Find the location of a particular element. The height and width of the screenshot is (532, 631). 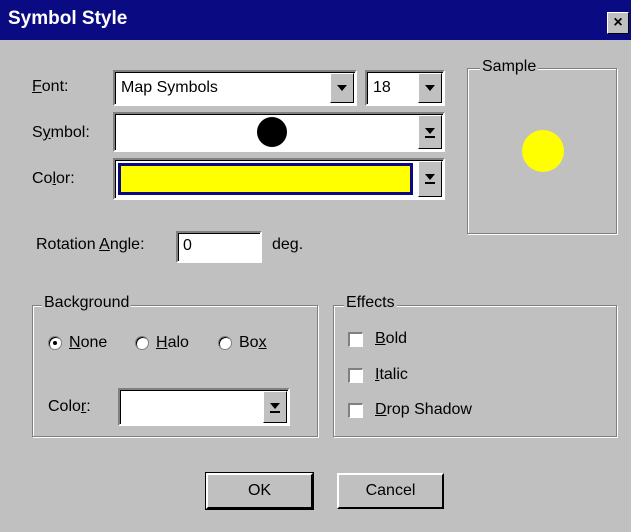

sample-preview is located at coordinates (543, 151).